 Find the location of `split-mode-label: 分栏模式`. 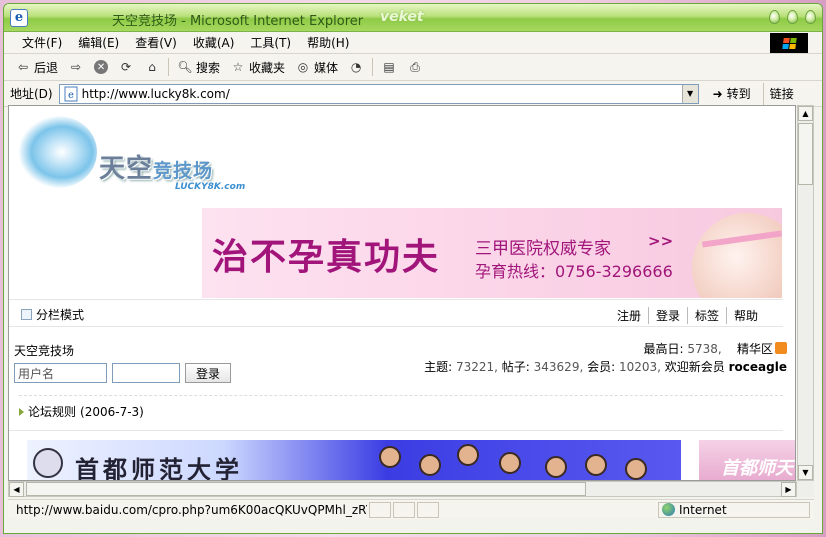

split-mode-label: 分栏模式 is located at coordinates (60, 315).